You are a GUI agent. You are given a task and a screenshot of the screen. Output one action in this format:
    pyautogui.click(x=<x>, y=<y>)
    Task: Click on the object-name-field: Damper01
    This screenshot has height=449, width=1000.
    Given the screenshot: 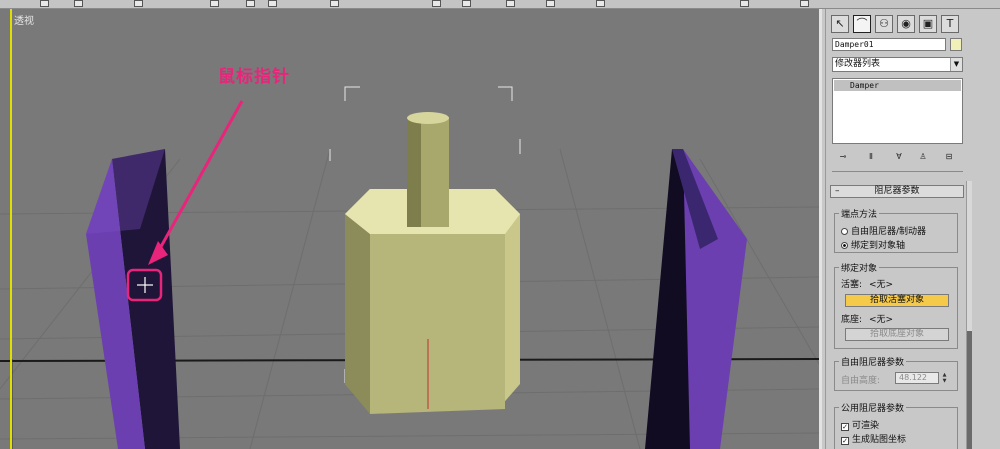 What is the action you would take?
    pyautogui.click(x=889, y=44)
    